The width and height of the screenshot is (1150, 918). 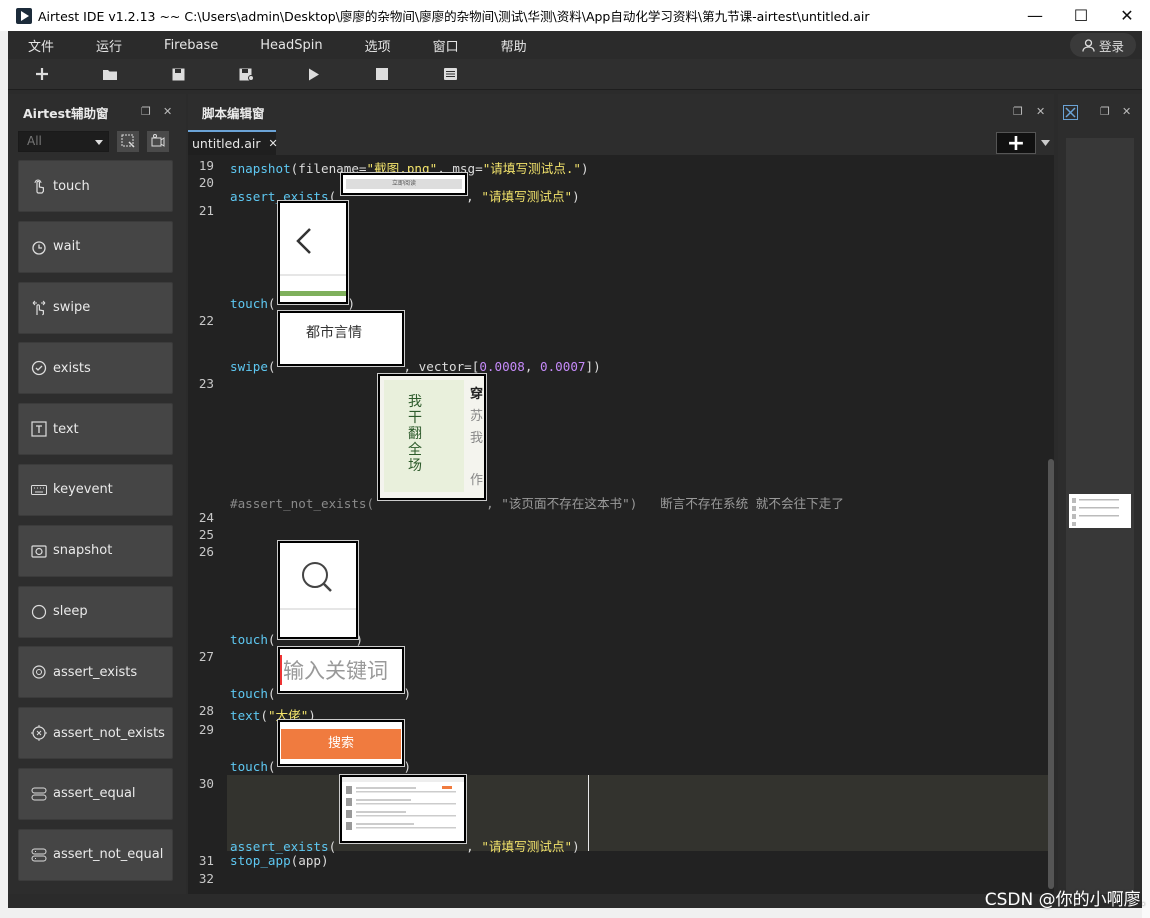 What do you see at coordinates (502, 366) in the screenshot?
I see `code-token: 0.0008` at bounding box center [502, 366].